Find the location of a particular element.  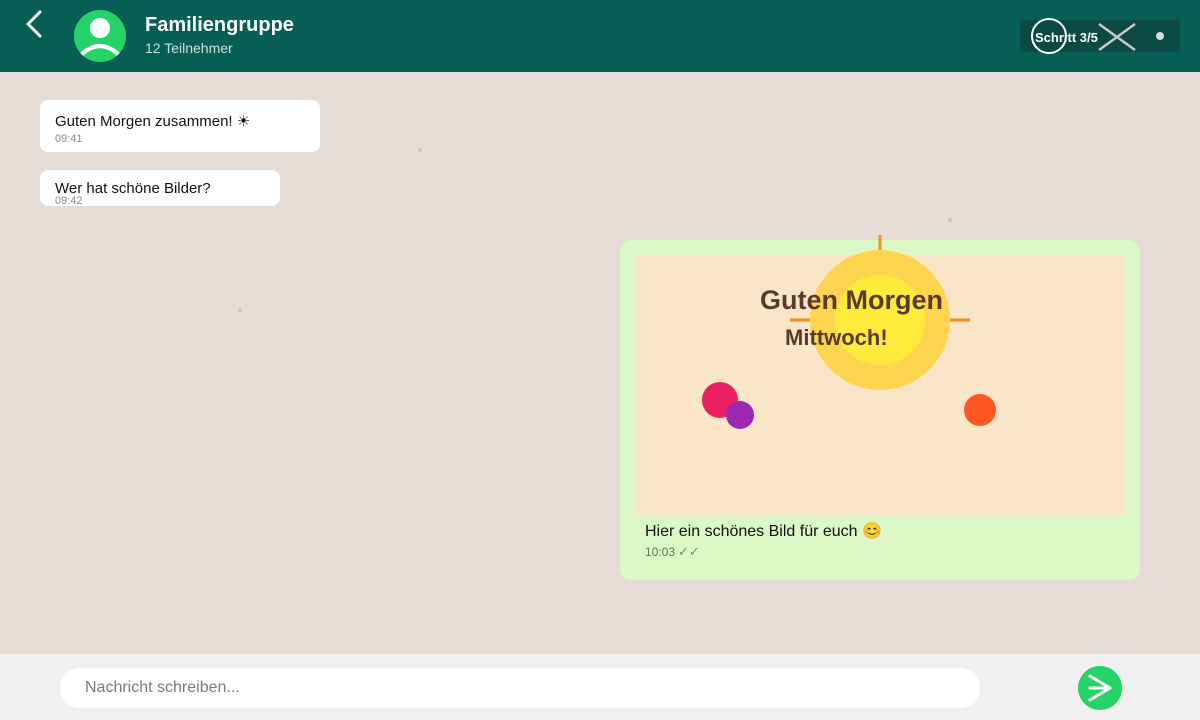

chat-header: Familiengruppe 12 Teilnehmer Schritt 3/5 is located at coordinates (600, 36).